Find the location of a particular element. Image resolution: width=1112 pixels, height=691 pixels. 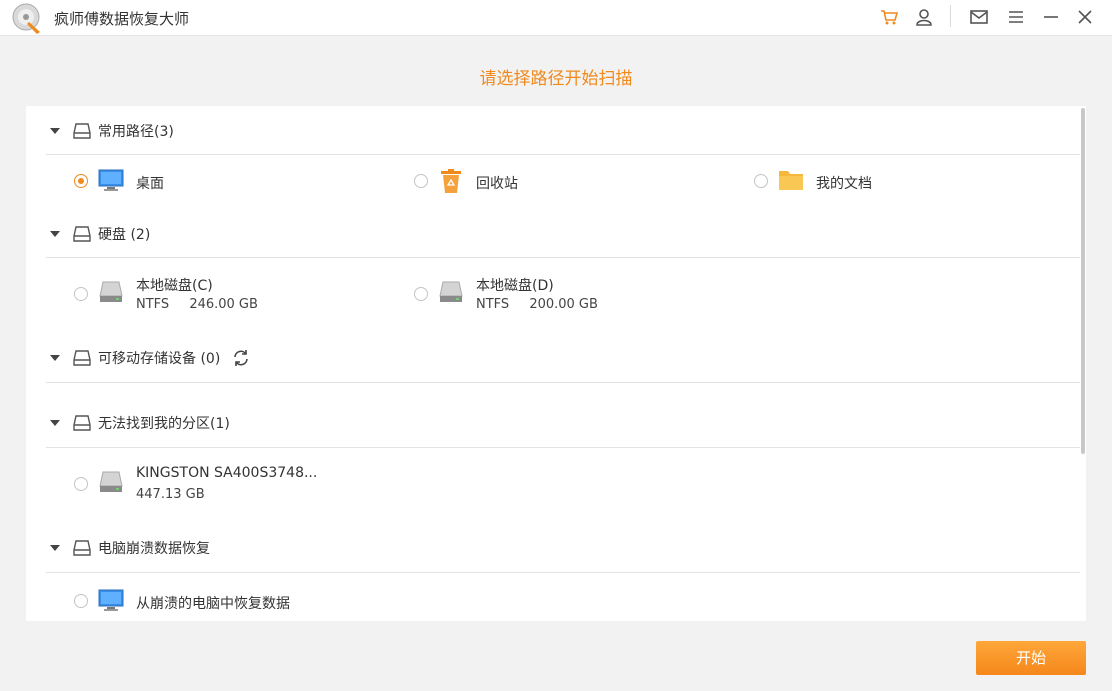

path-item-recycle-bin: 回收站 is located at coordinates (579, 188).